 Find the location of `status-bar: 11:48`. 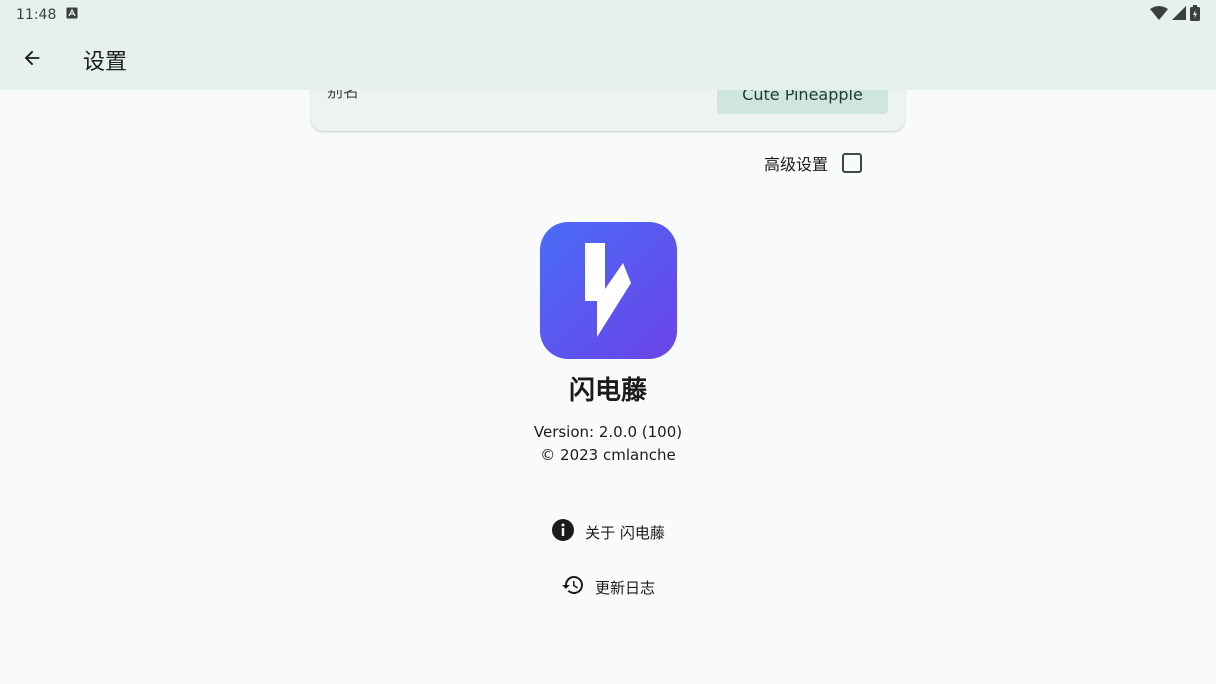

status-bar: 11:48 is located at coordinates (608, 15).